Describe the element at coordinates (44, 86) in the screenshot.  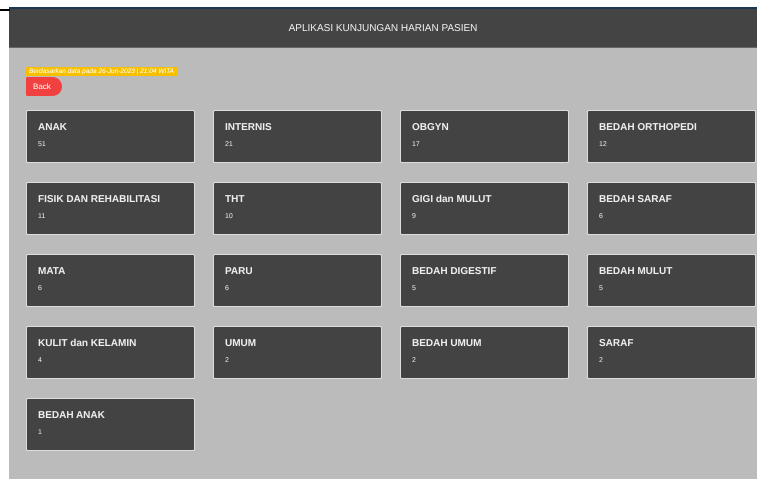
I see `back-button: Back` at that location.